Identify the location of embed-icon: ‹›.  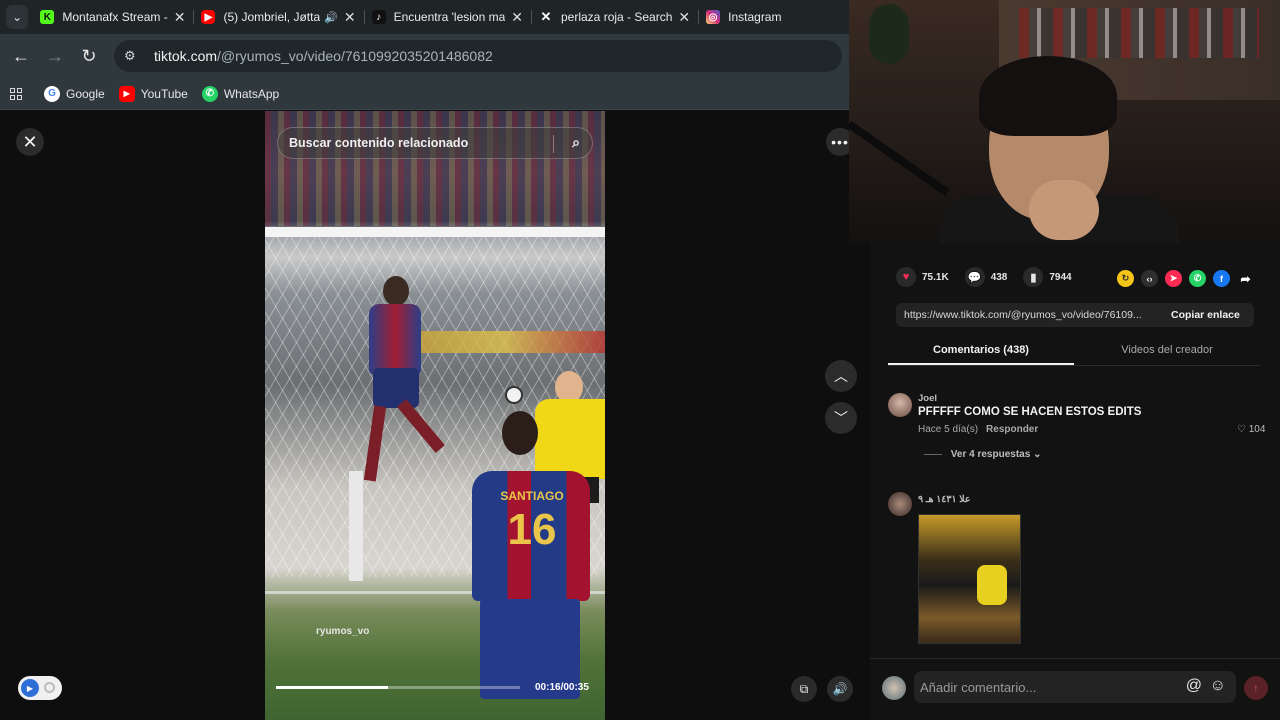
(1149, 278).